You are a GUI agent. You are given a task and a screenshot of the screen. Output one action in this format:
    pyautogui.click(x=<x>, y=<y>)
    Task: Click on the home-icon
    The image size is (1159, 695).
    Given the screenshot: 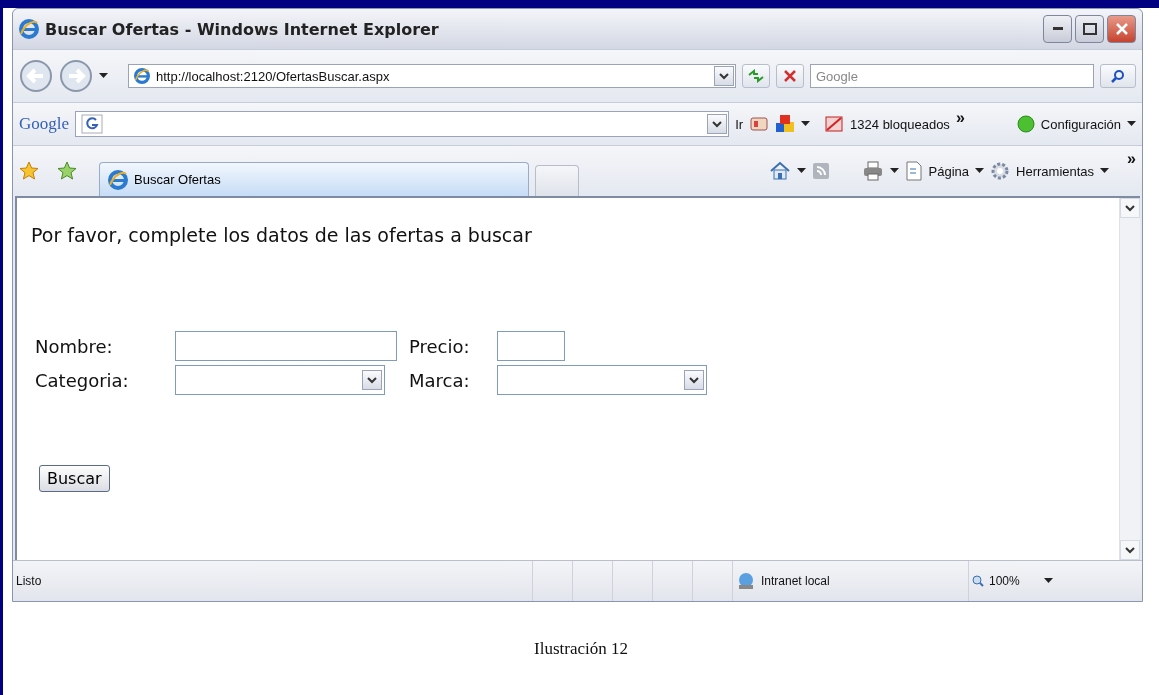 What is the action you would take?
    pyautogui.click(x=779, y=171)
    